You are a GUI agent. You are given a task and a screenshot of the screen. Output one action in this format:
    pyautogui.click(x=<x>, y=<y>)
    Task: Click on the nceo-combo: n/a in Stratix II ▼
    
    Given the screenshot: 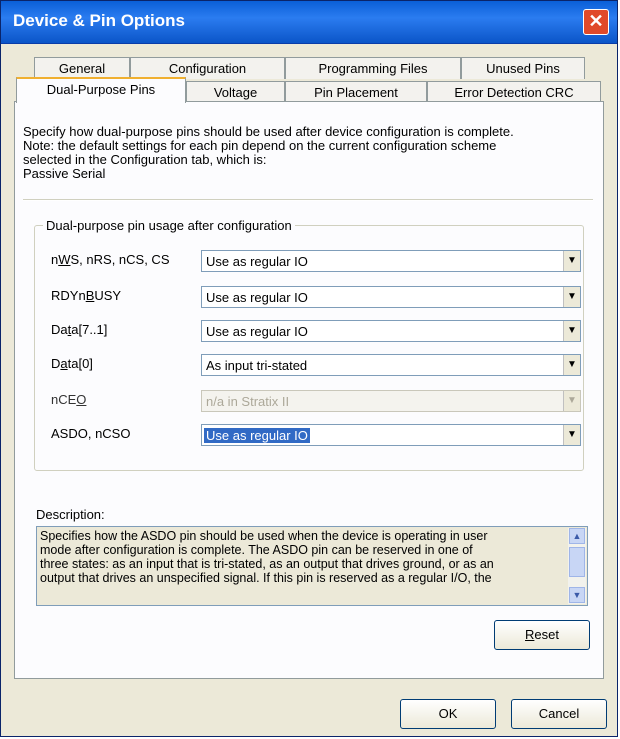 What is the action you would take?
    pyautogui.click(x=391, y=401)
    